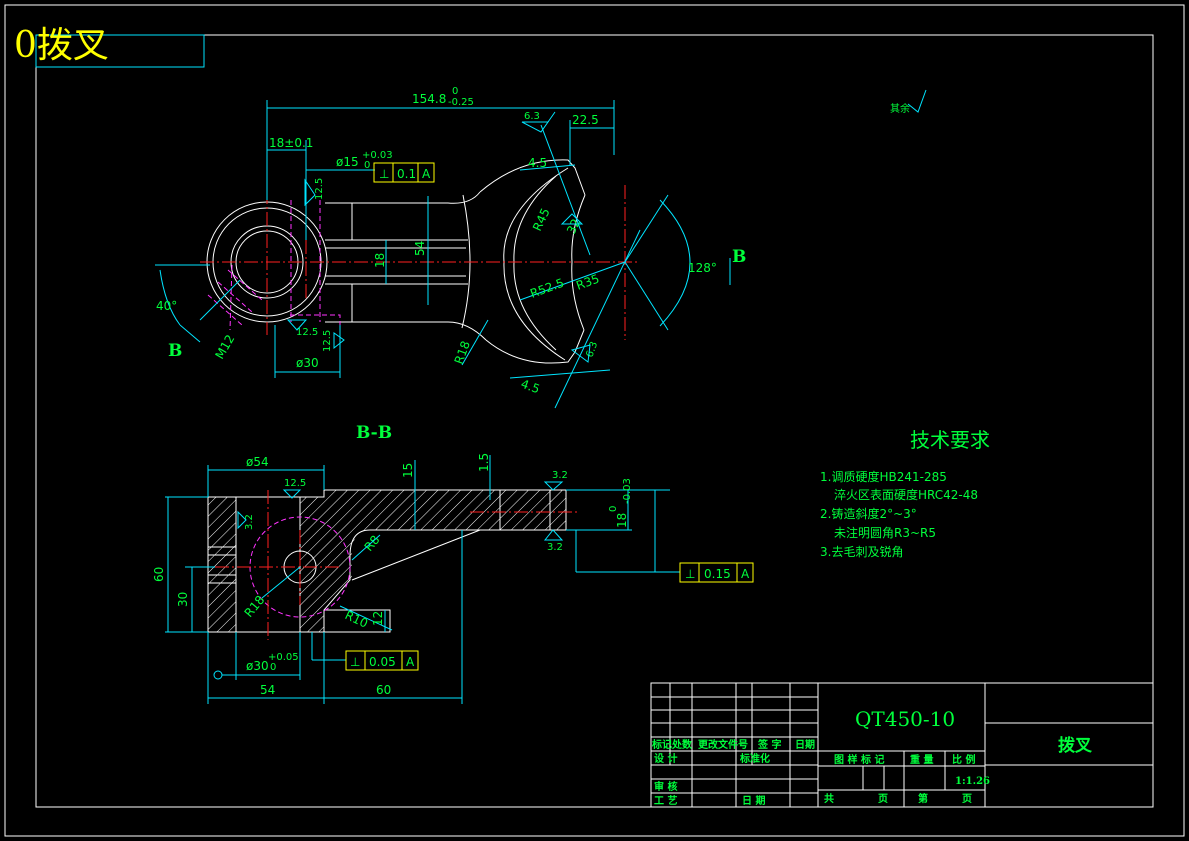 The height and width of the screenshot is (841, 1189). Describe the element at coordinates (319, 189) in the screenshot. I see `rough-125a: 12.5` at that location.